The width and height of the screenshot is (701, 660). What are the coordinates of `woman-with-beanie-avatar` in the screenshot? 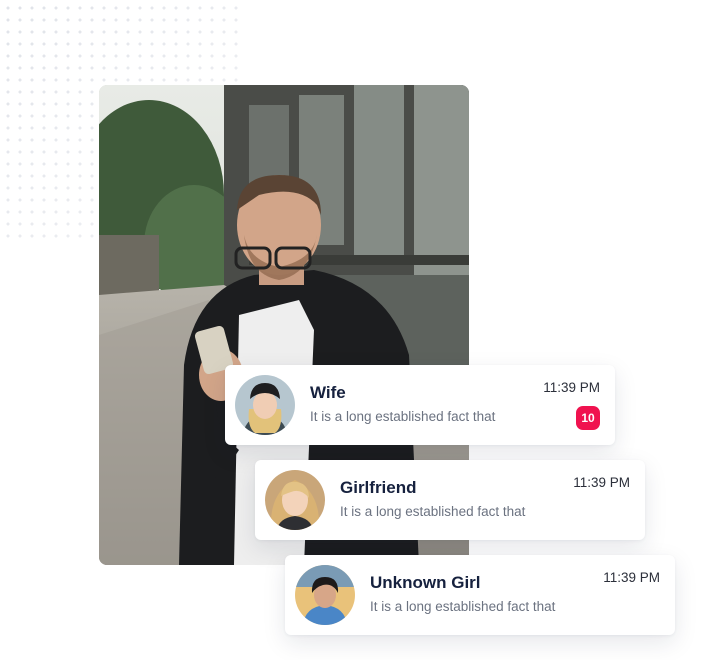 It's located at (265, 405).